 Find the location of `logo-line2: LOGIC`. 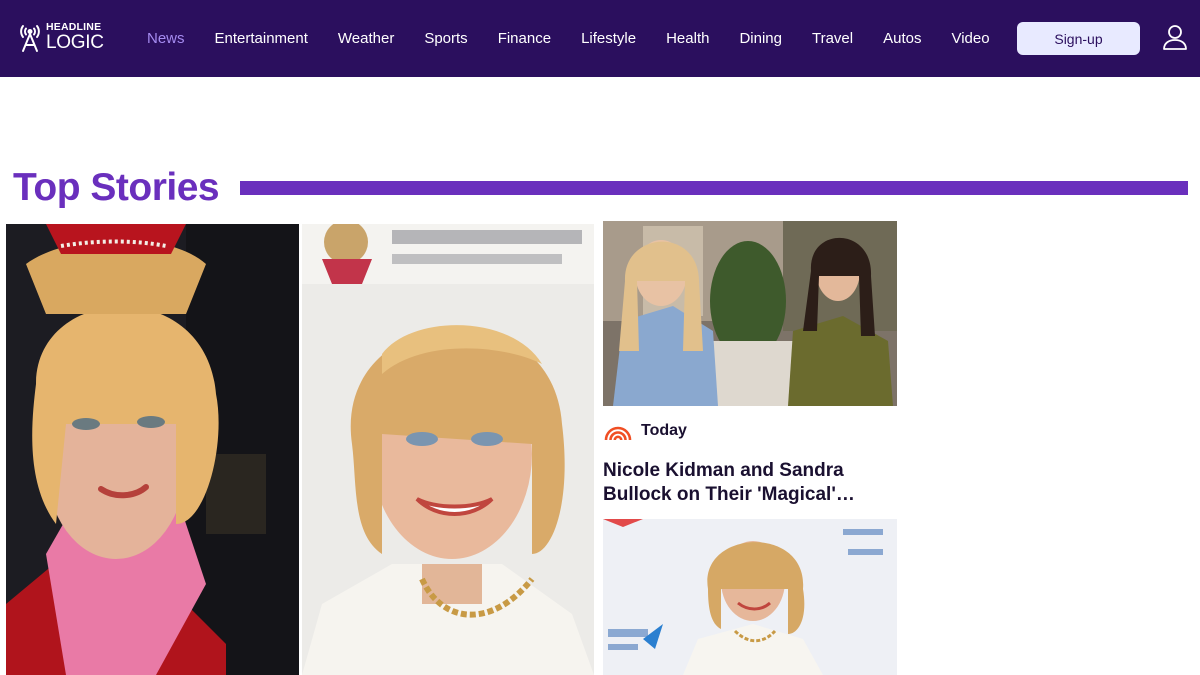

logo-line2: LOGIC is located at coordinates (75, 43).